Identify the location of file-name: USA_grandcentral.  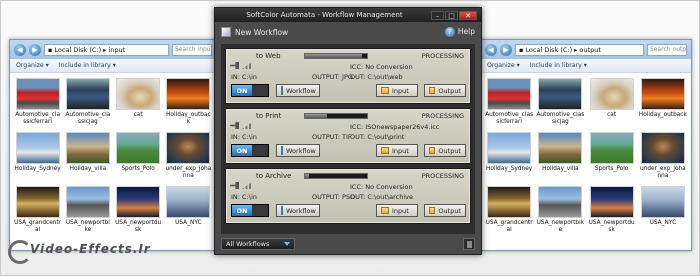
(38, 226).